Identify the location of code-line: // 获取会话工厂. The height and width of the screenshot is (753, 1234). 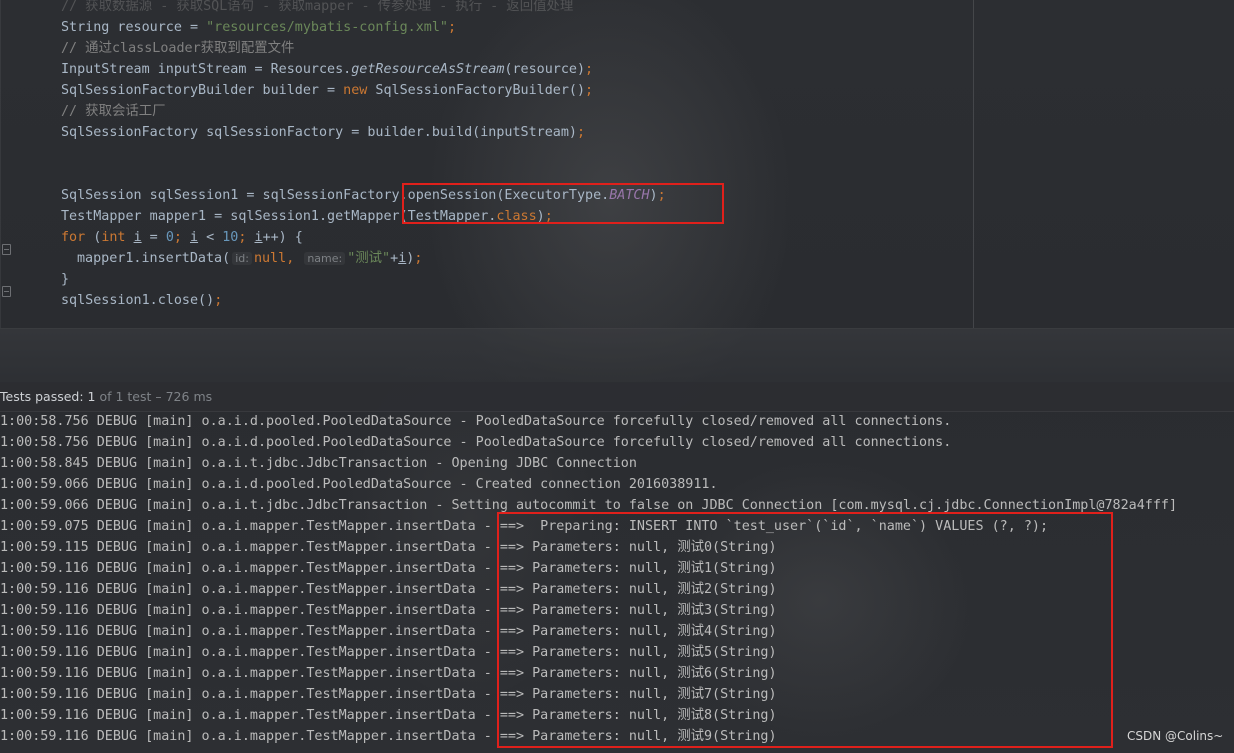
(113, 111).